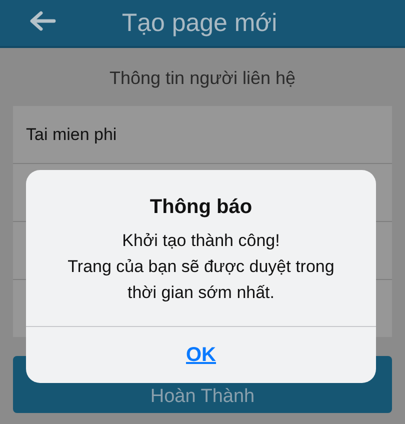 This screenshot has width=405, height=424. Describe the element at coordinates (201, 207) in the screenshot. I see `alert-title: Thông báo` at that location.